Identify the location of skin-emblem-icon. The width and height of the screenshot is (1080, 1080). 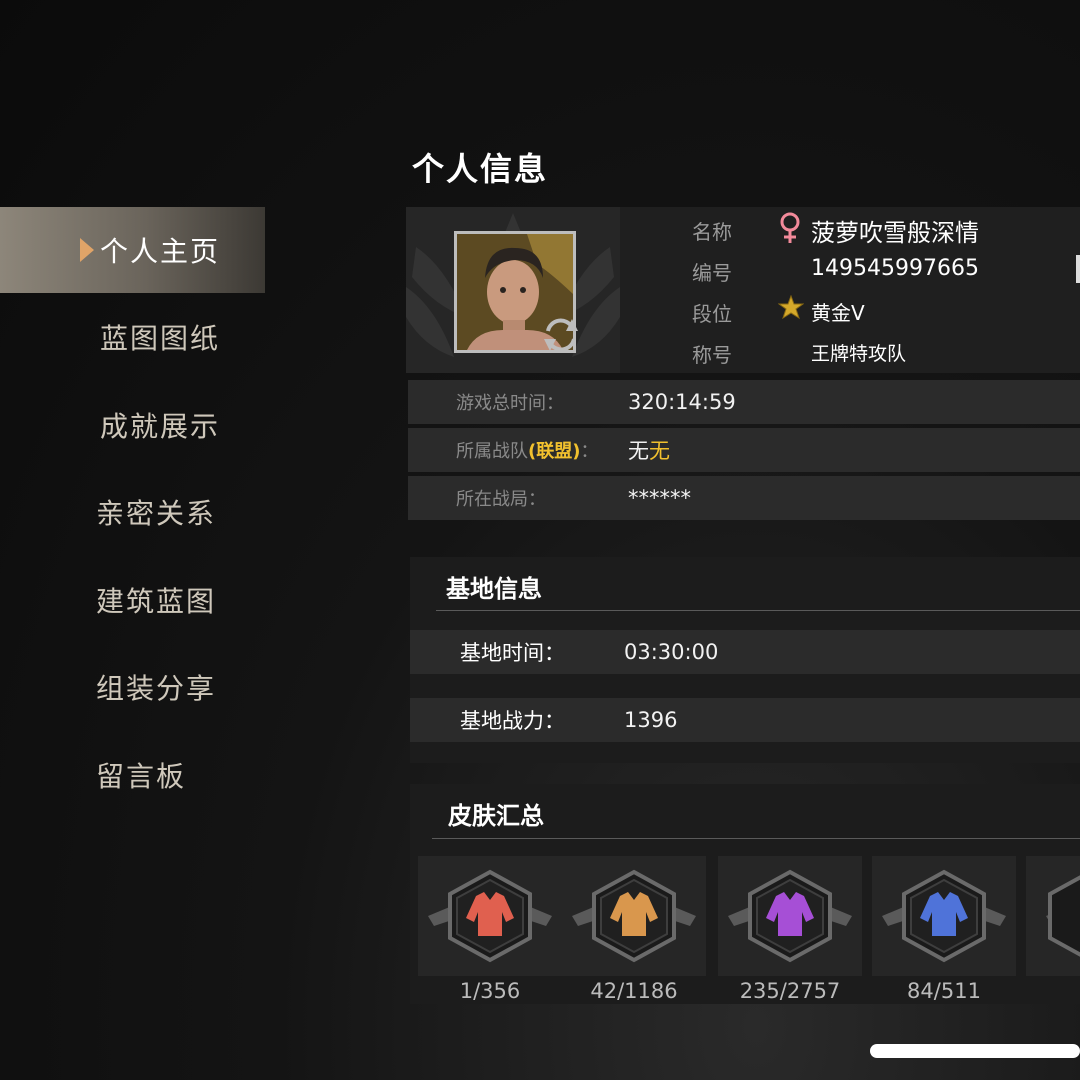
(1063, 916).